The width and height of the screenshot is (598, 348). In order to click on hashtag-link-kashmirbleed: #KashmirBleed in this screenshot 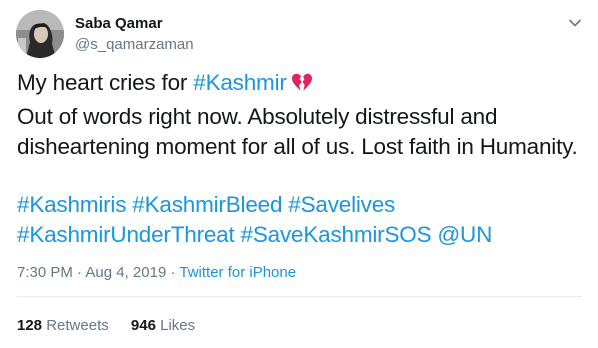, I will do `click(207, 204)`.